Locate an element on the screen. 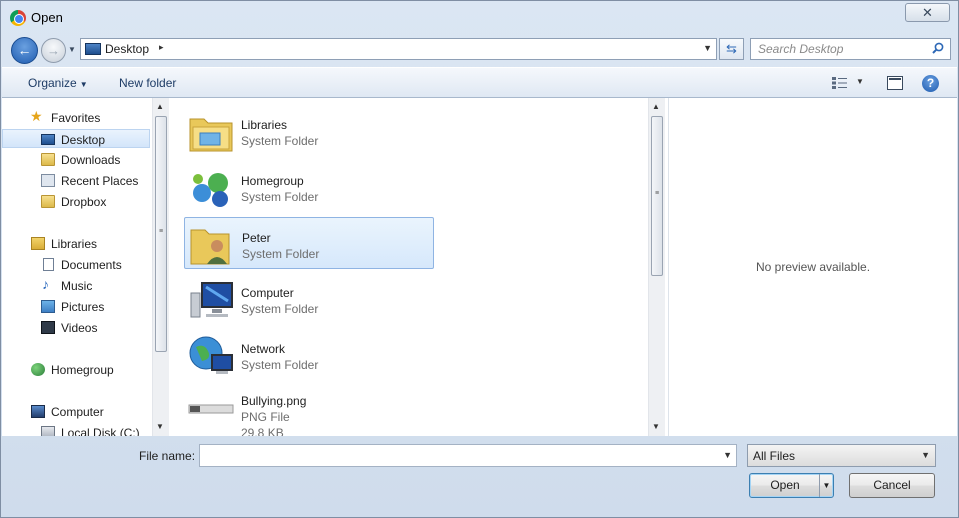 This screenshot has height=518, width=959. nav-item-videos: Videos is located at coordinates (76, 327).